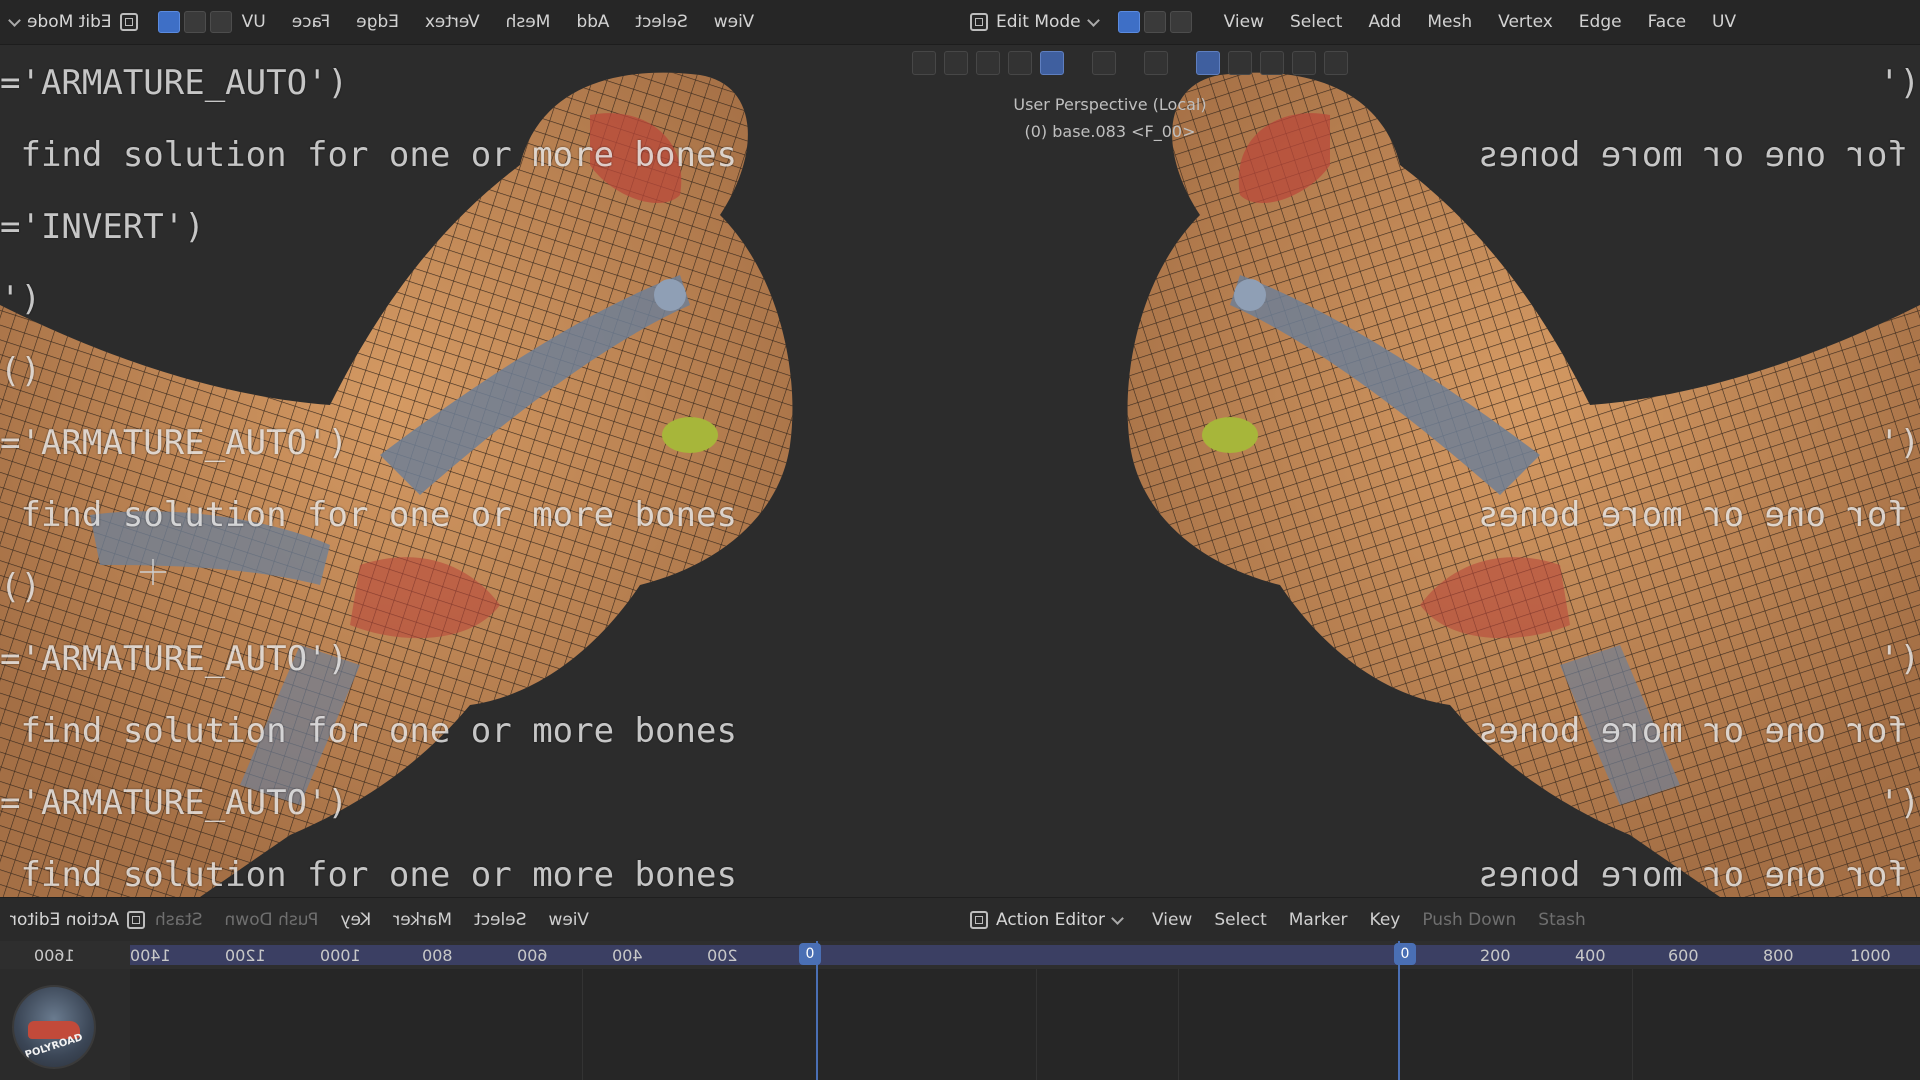 The height and width of the screenshot is (1080, 1920). What do you see at coordinates (271, 920) in the screenshot?
I see `tl-push-down-mirrored: Push Down` at bounding box center [271, 920].